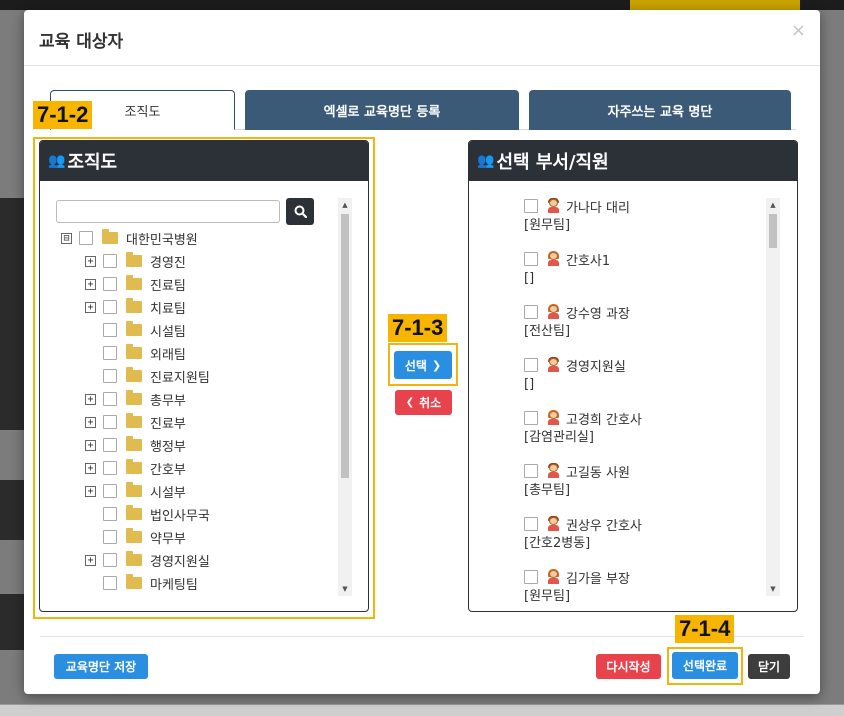 The height and width of the screenshot is (716, 844). What do you see at coordinates (168, 447) in the screenshot?
I see `tree-node-label: 행정부` at bounding box center [168, 447].